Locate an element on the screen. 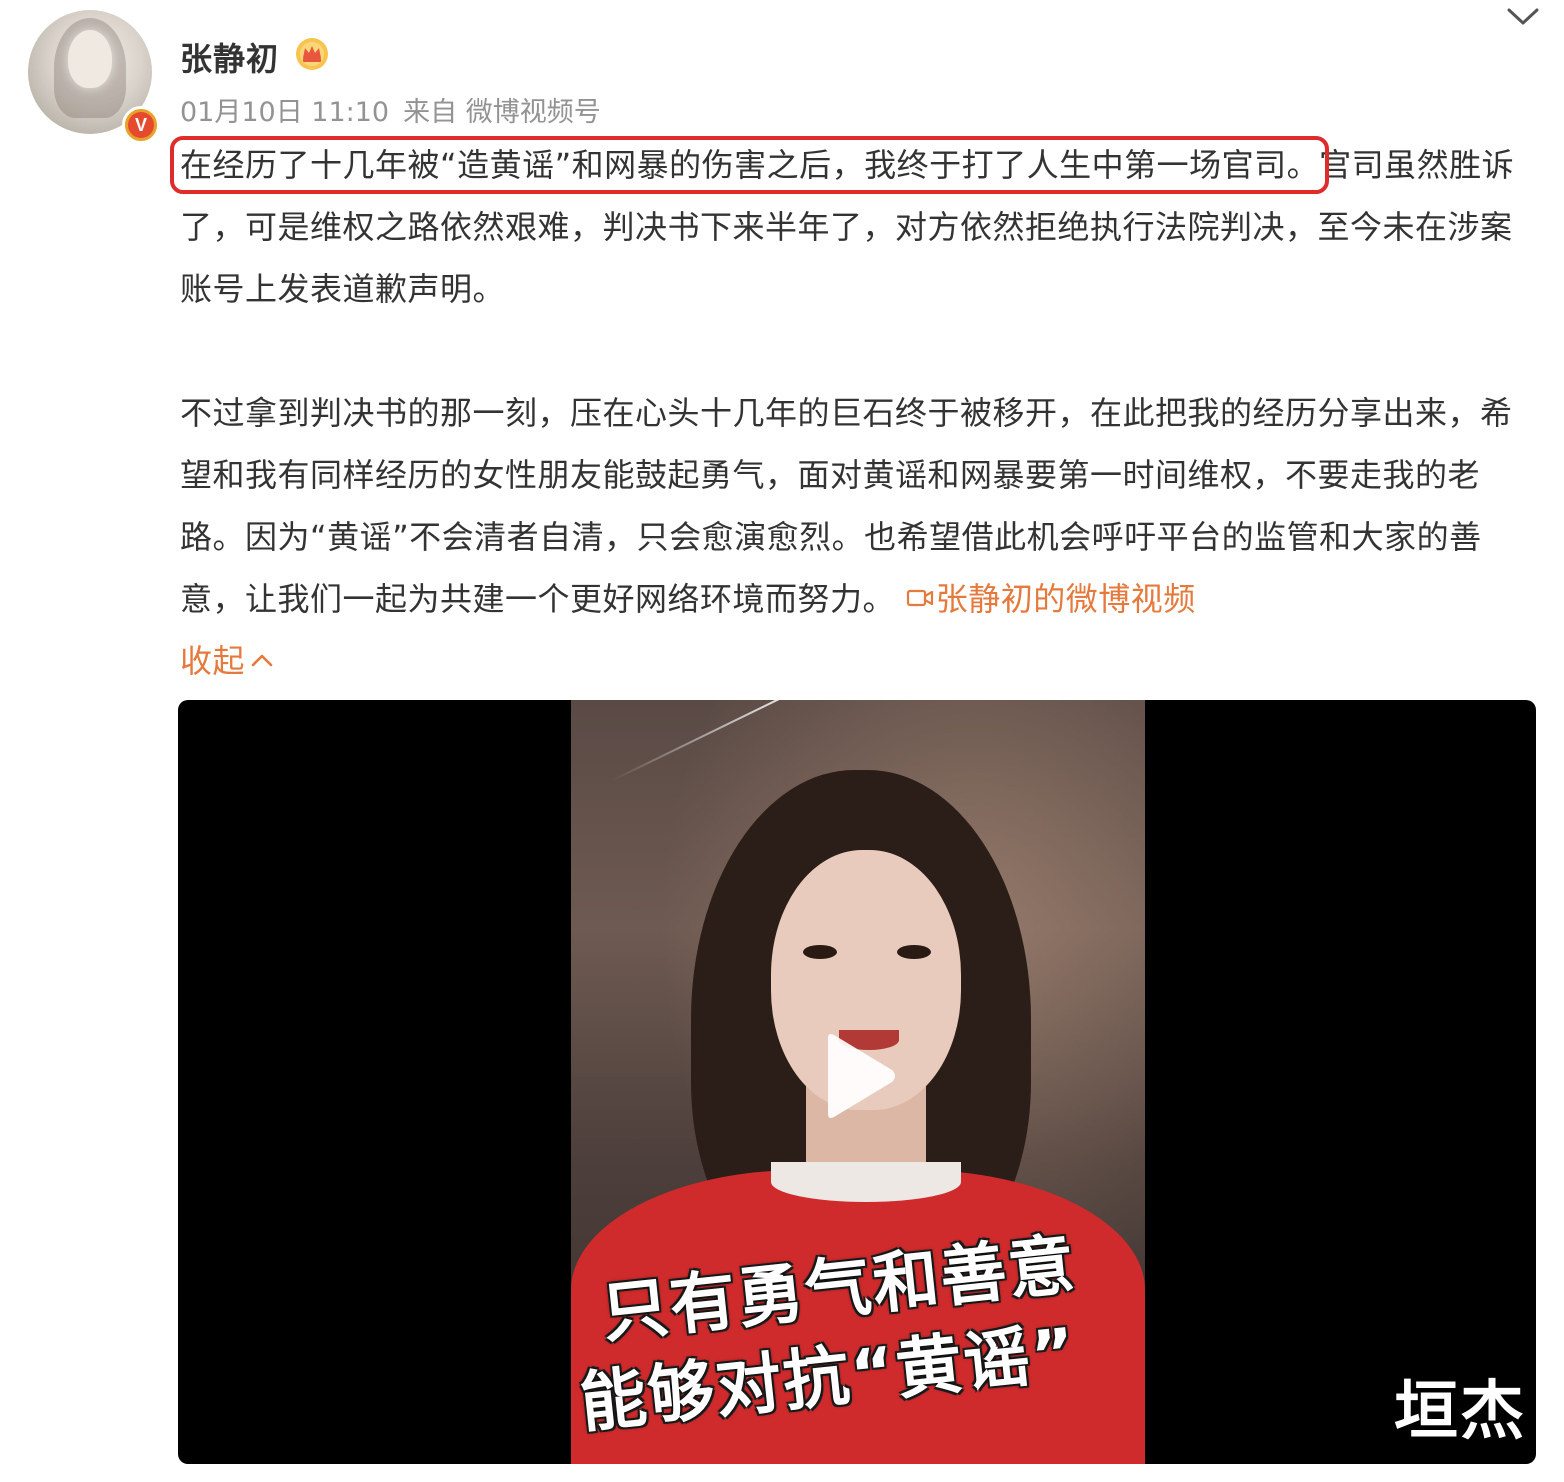 This screenshot has height=1482, width=1564. play-icon is located at coordinates (858, 1076).